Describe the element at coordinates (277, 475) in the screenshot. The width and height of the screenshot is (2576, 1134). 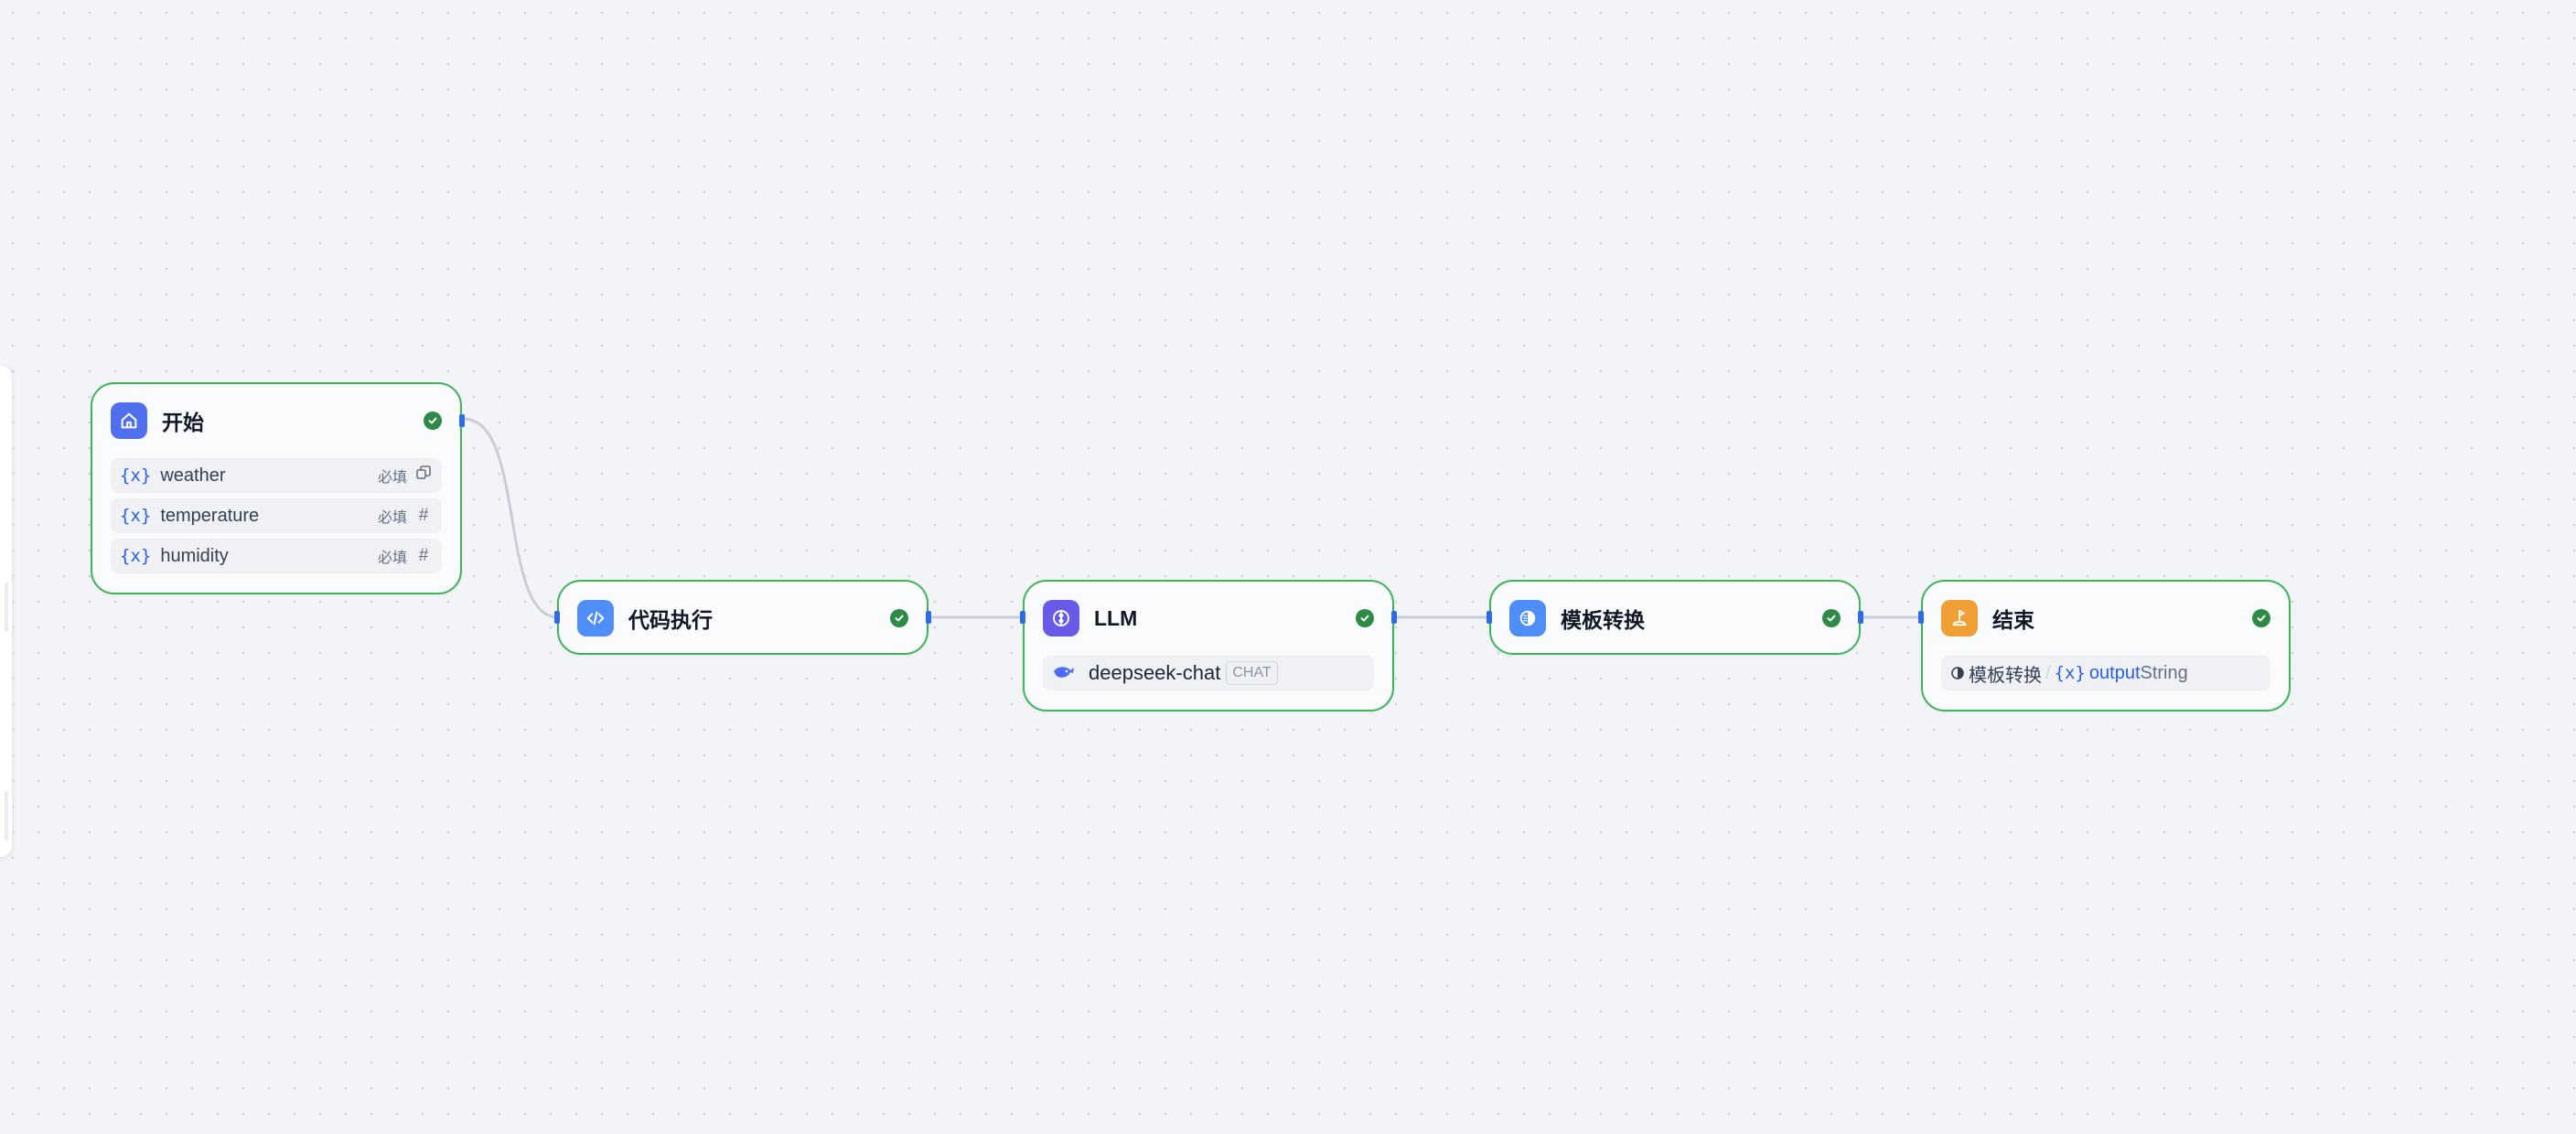
I see `variable-row-weather: {x} weather 必填` at that location.